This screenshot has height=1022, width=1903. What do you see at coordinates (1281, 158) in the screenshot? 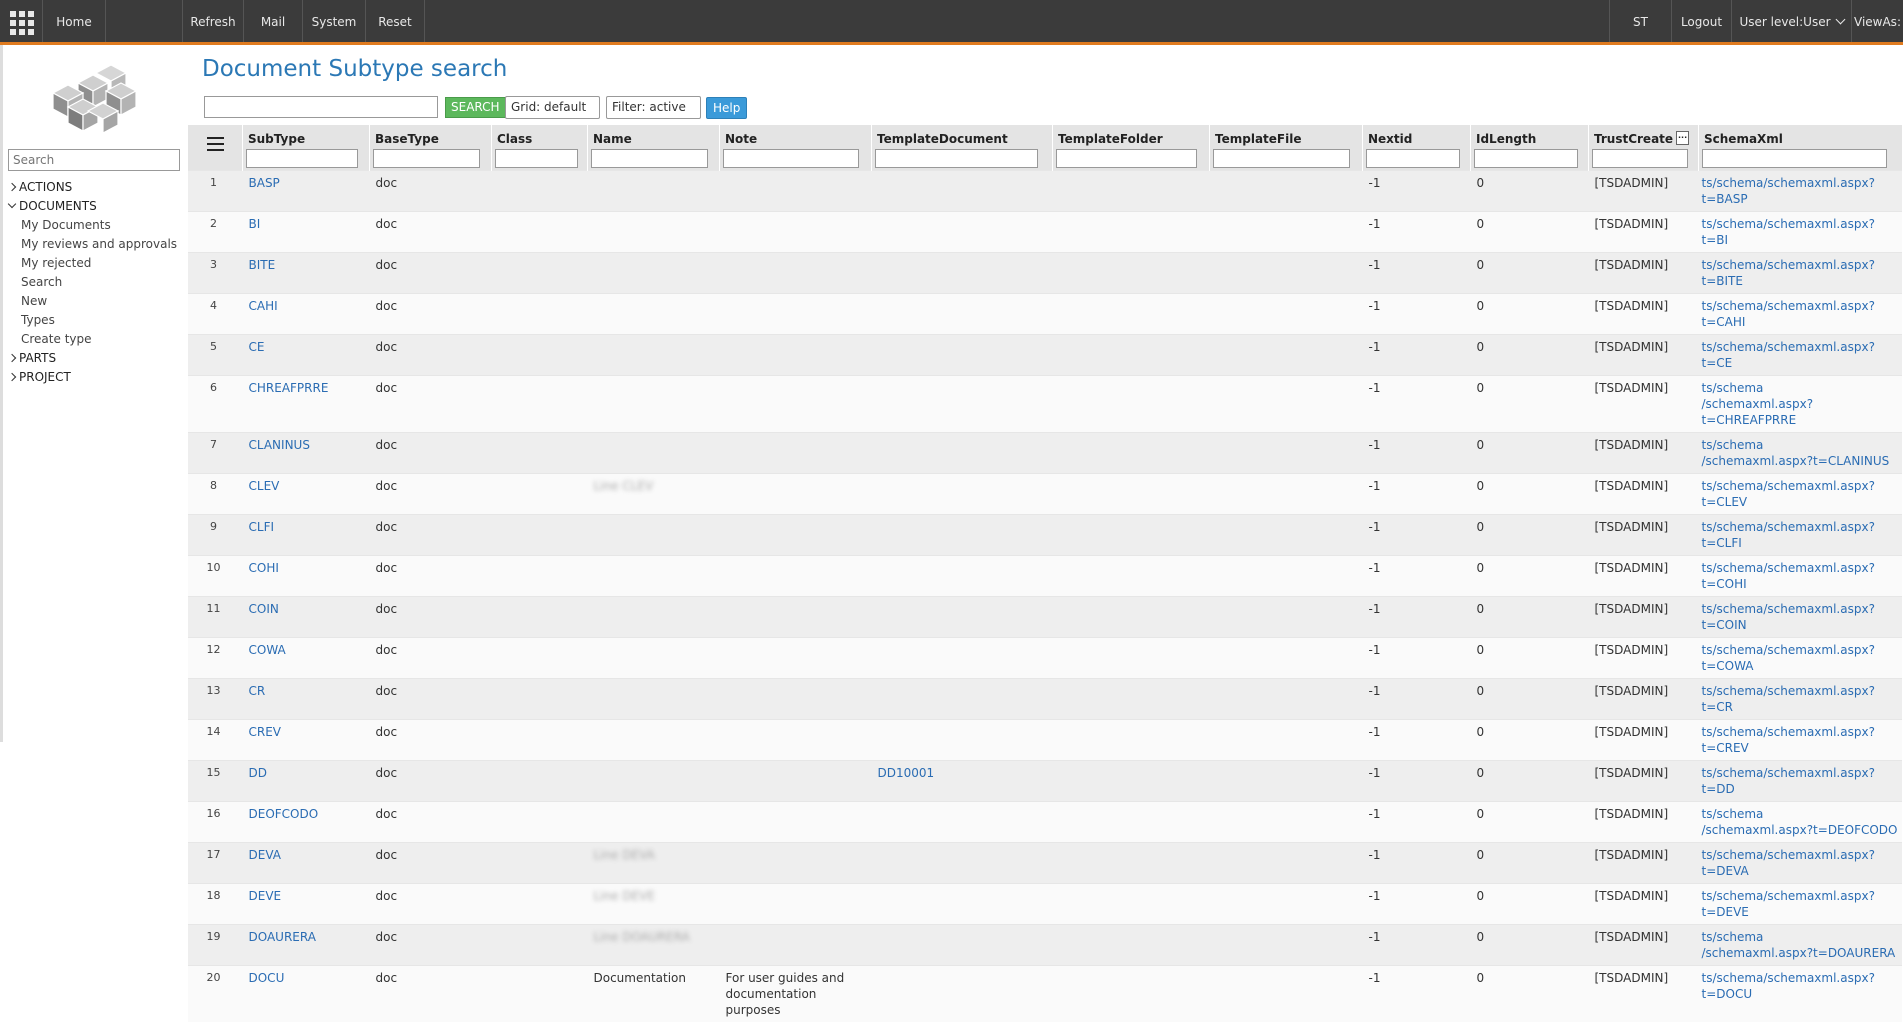
I see `filter-input-templatefile` at bounding box center [1281, 158].